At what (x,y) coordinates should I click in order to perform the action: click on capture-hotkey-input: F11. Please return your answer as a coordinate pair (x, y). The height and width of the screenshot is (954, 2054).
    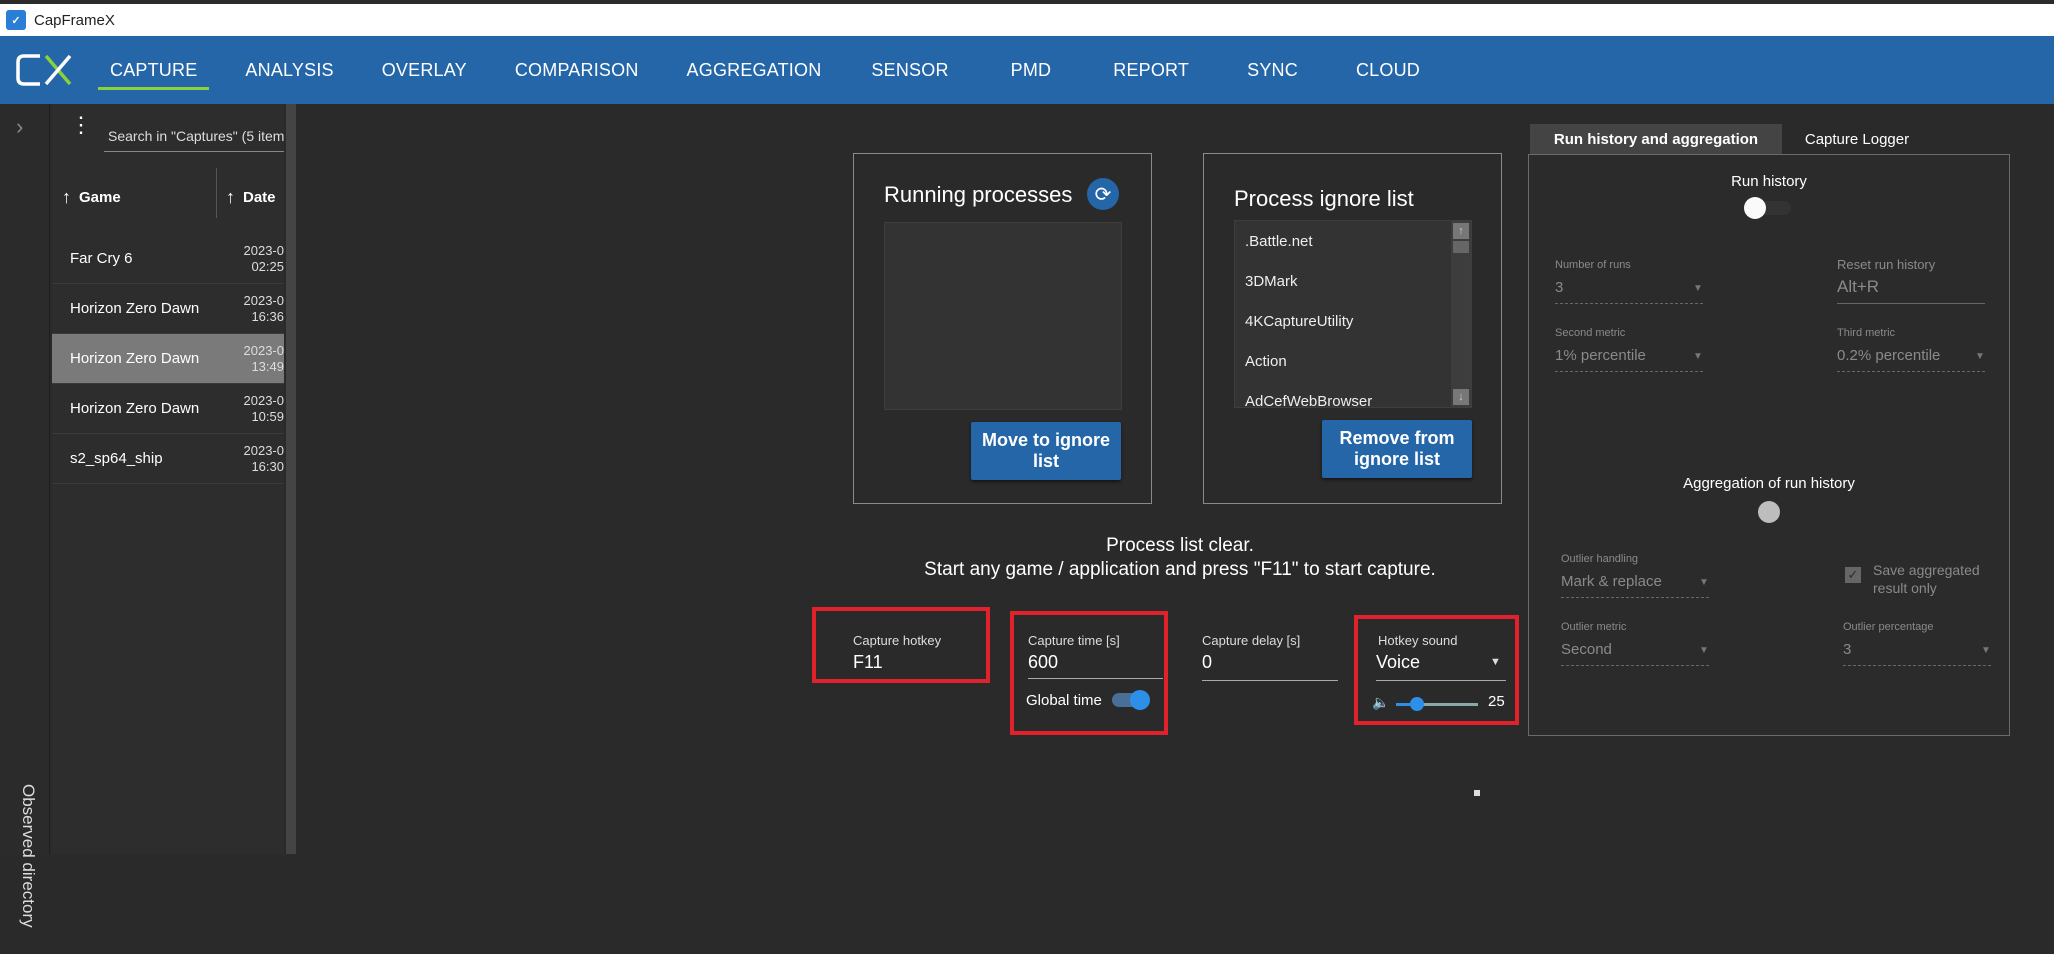
    Looking at the image, I should click on (868, 662).